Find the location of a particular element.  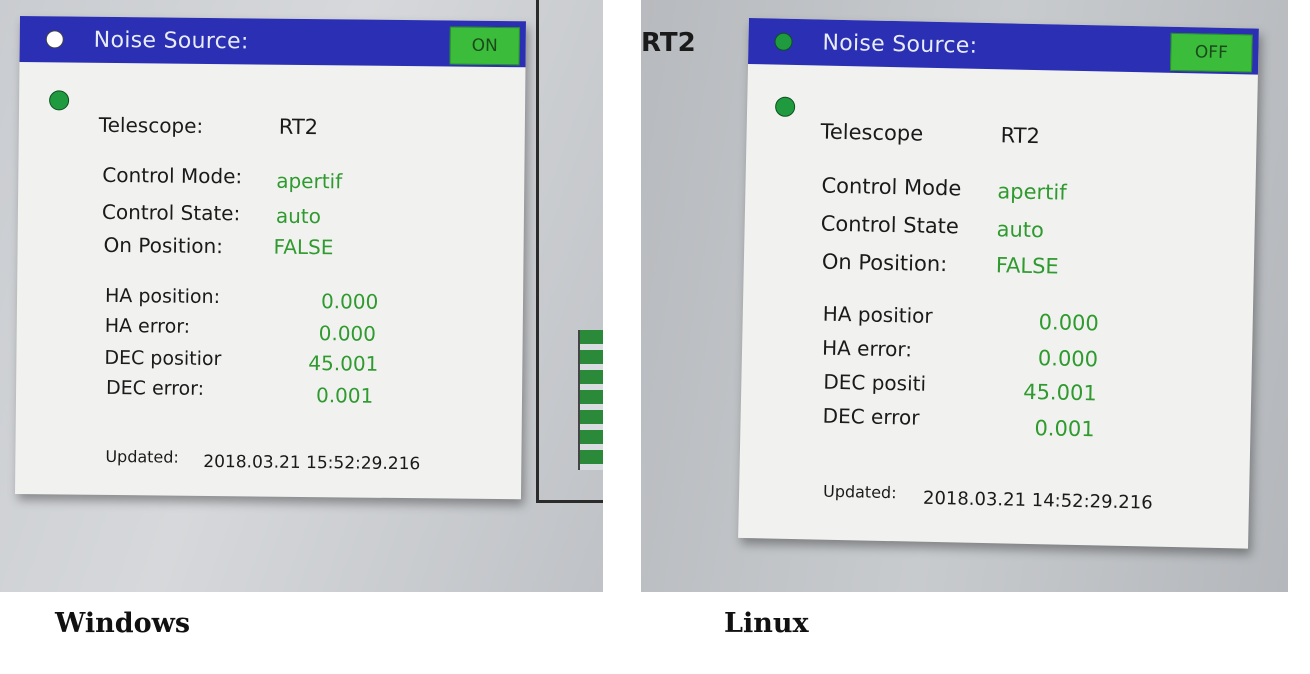

panel-titlebar: Noise Source: OFF is located at coordinates (1003, 46).